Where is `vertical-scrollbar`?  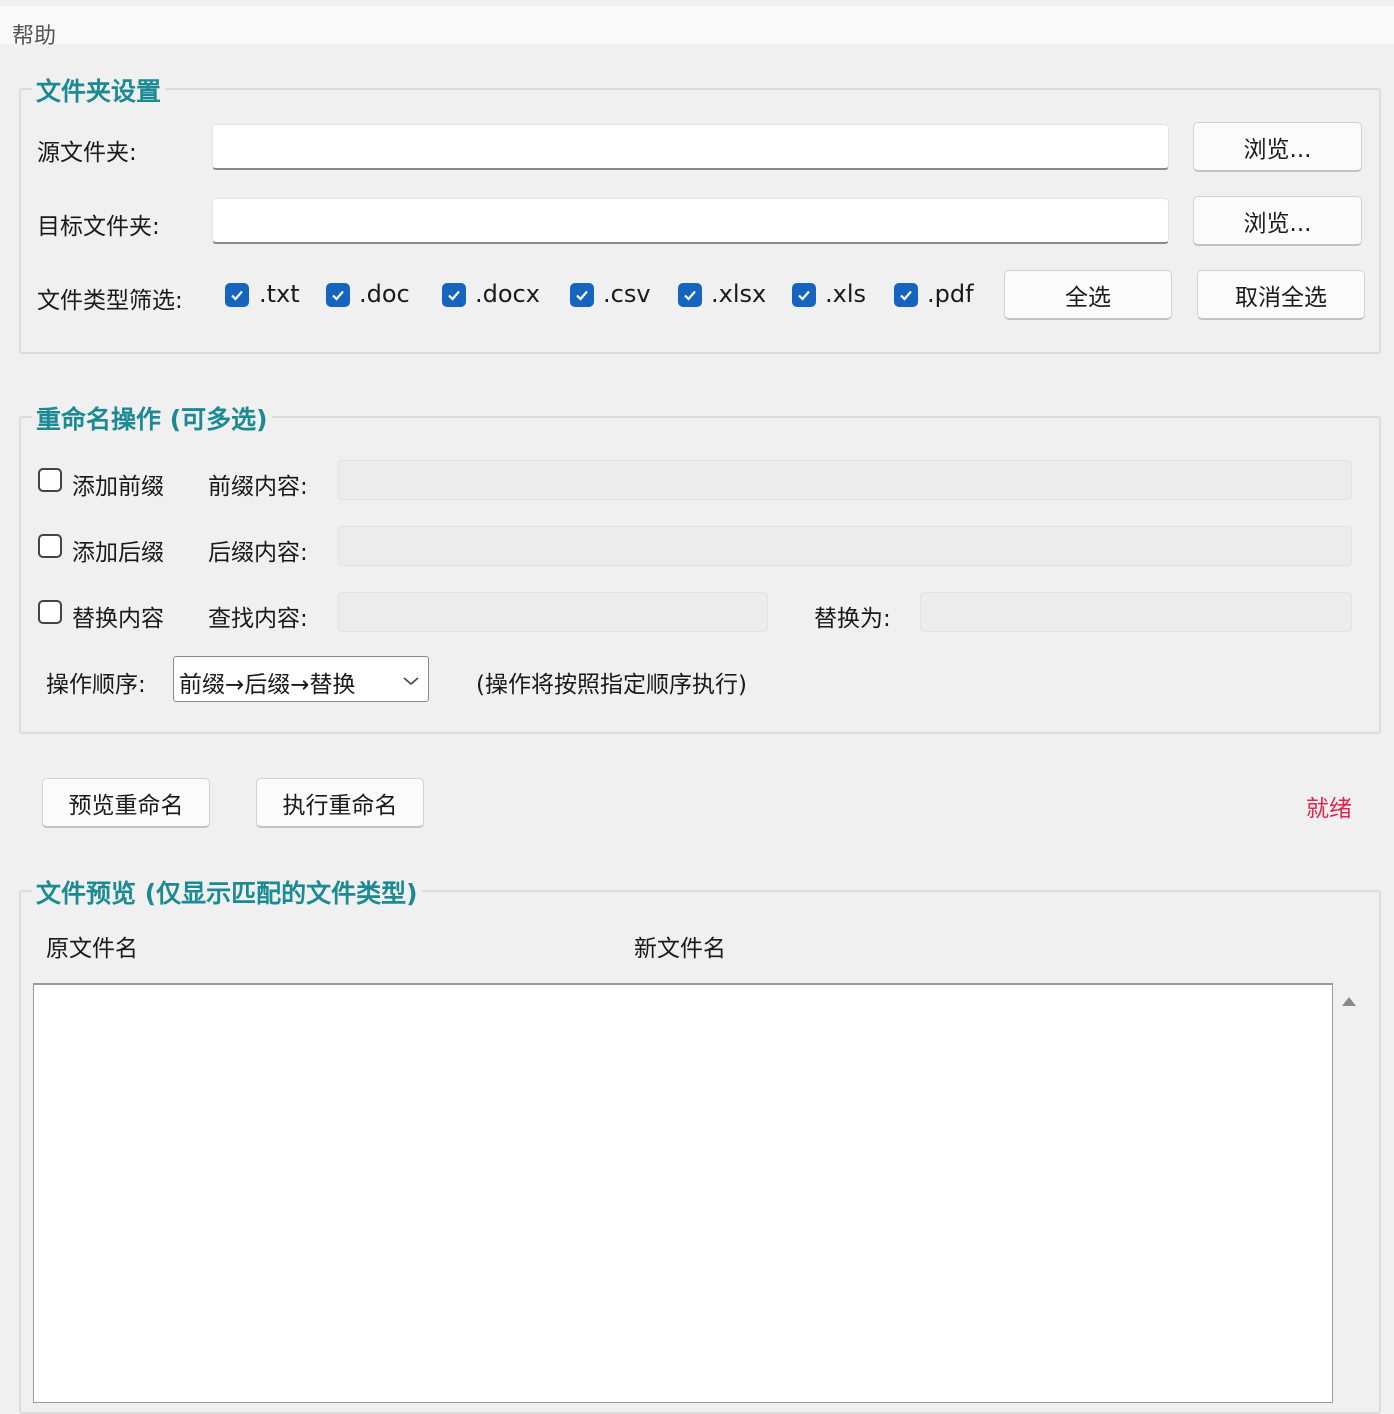 vertical-scrollbar is located at coordinates (1349, 1187).